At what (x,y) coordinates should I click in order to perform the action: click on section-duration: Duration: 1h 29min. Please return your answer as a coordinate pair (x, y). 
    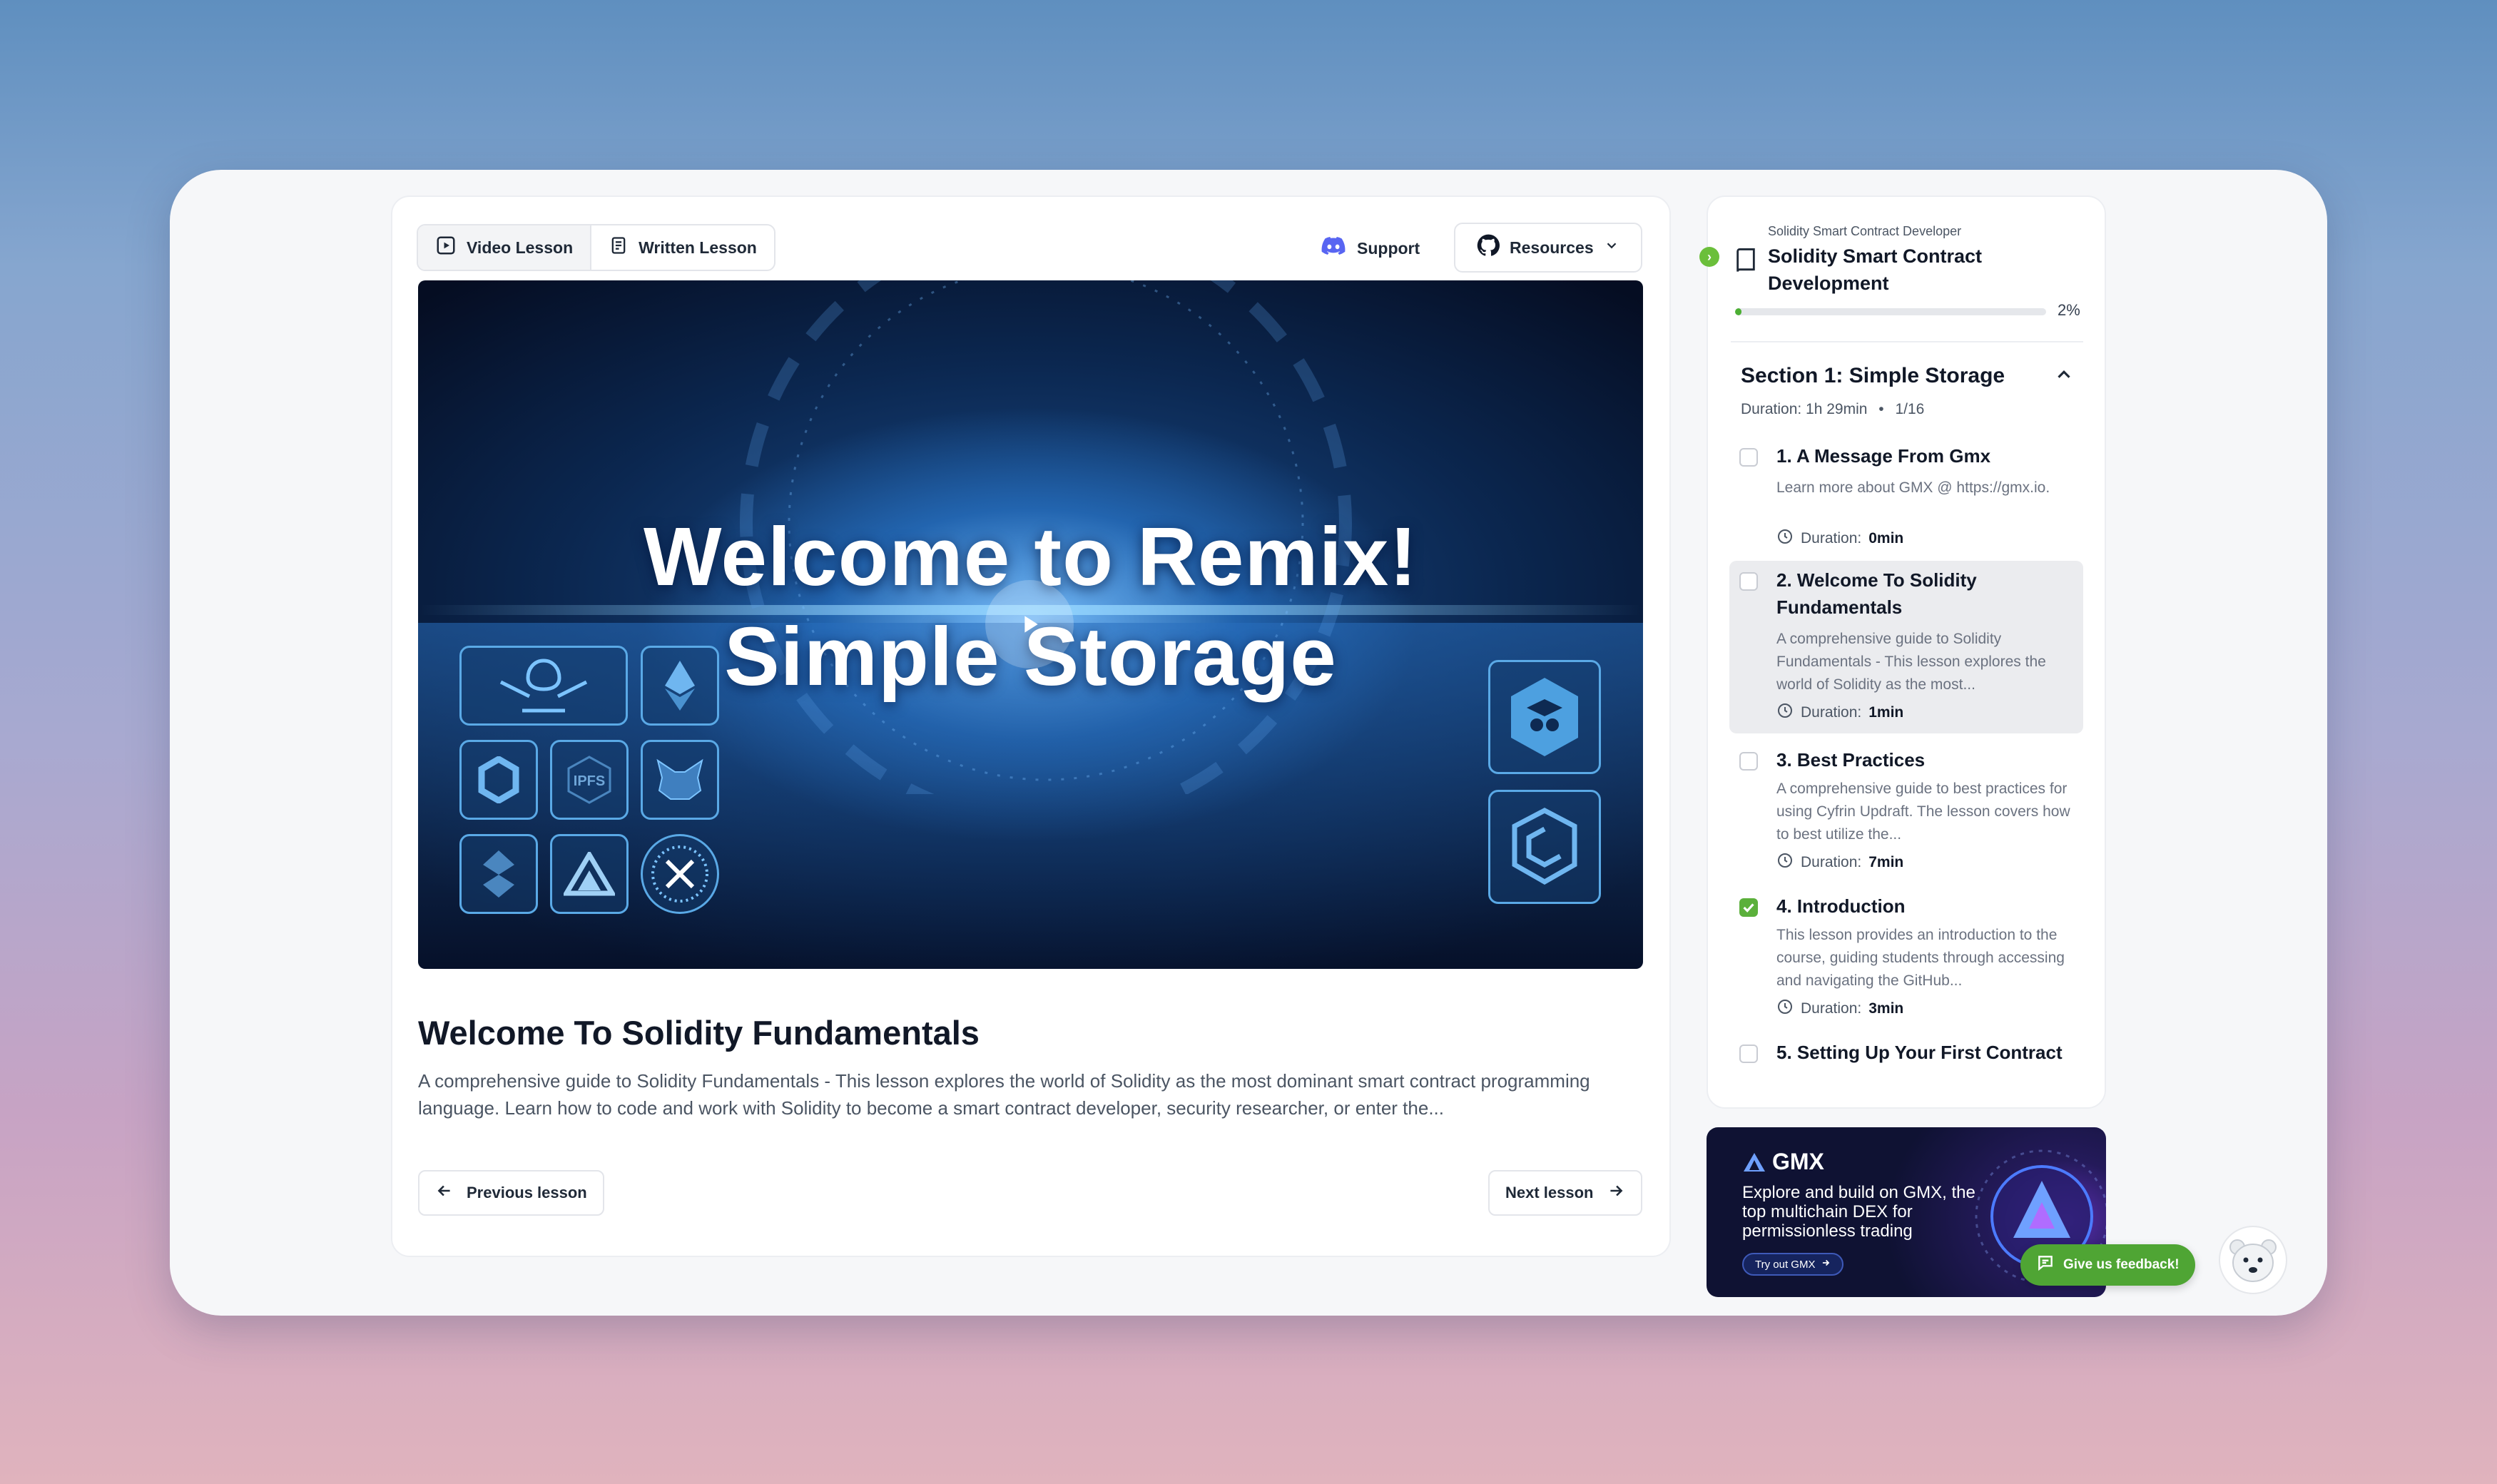
    Looking at the image, I should click on (1804, 409).